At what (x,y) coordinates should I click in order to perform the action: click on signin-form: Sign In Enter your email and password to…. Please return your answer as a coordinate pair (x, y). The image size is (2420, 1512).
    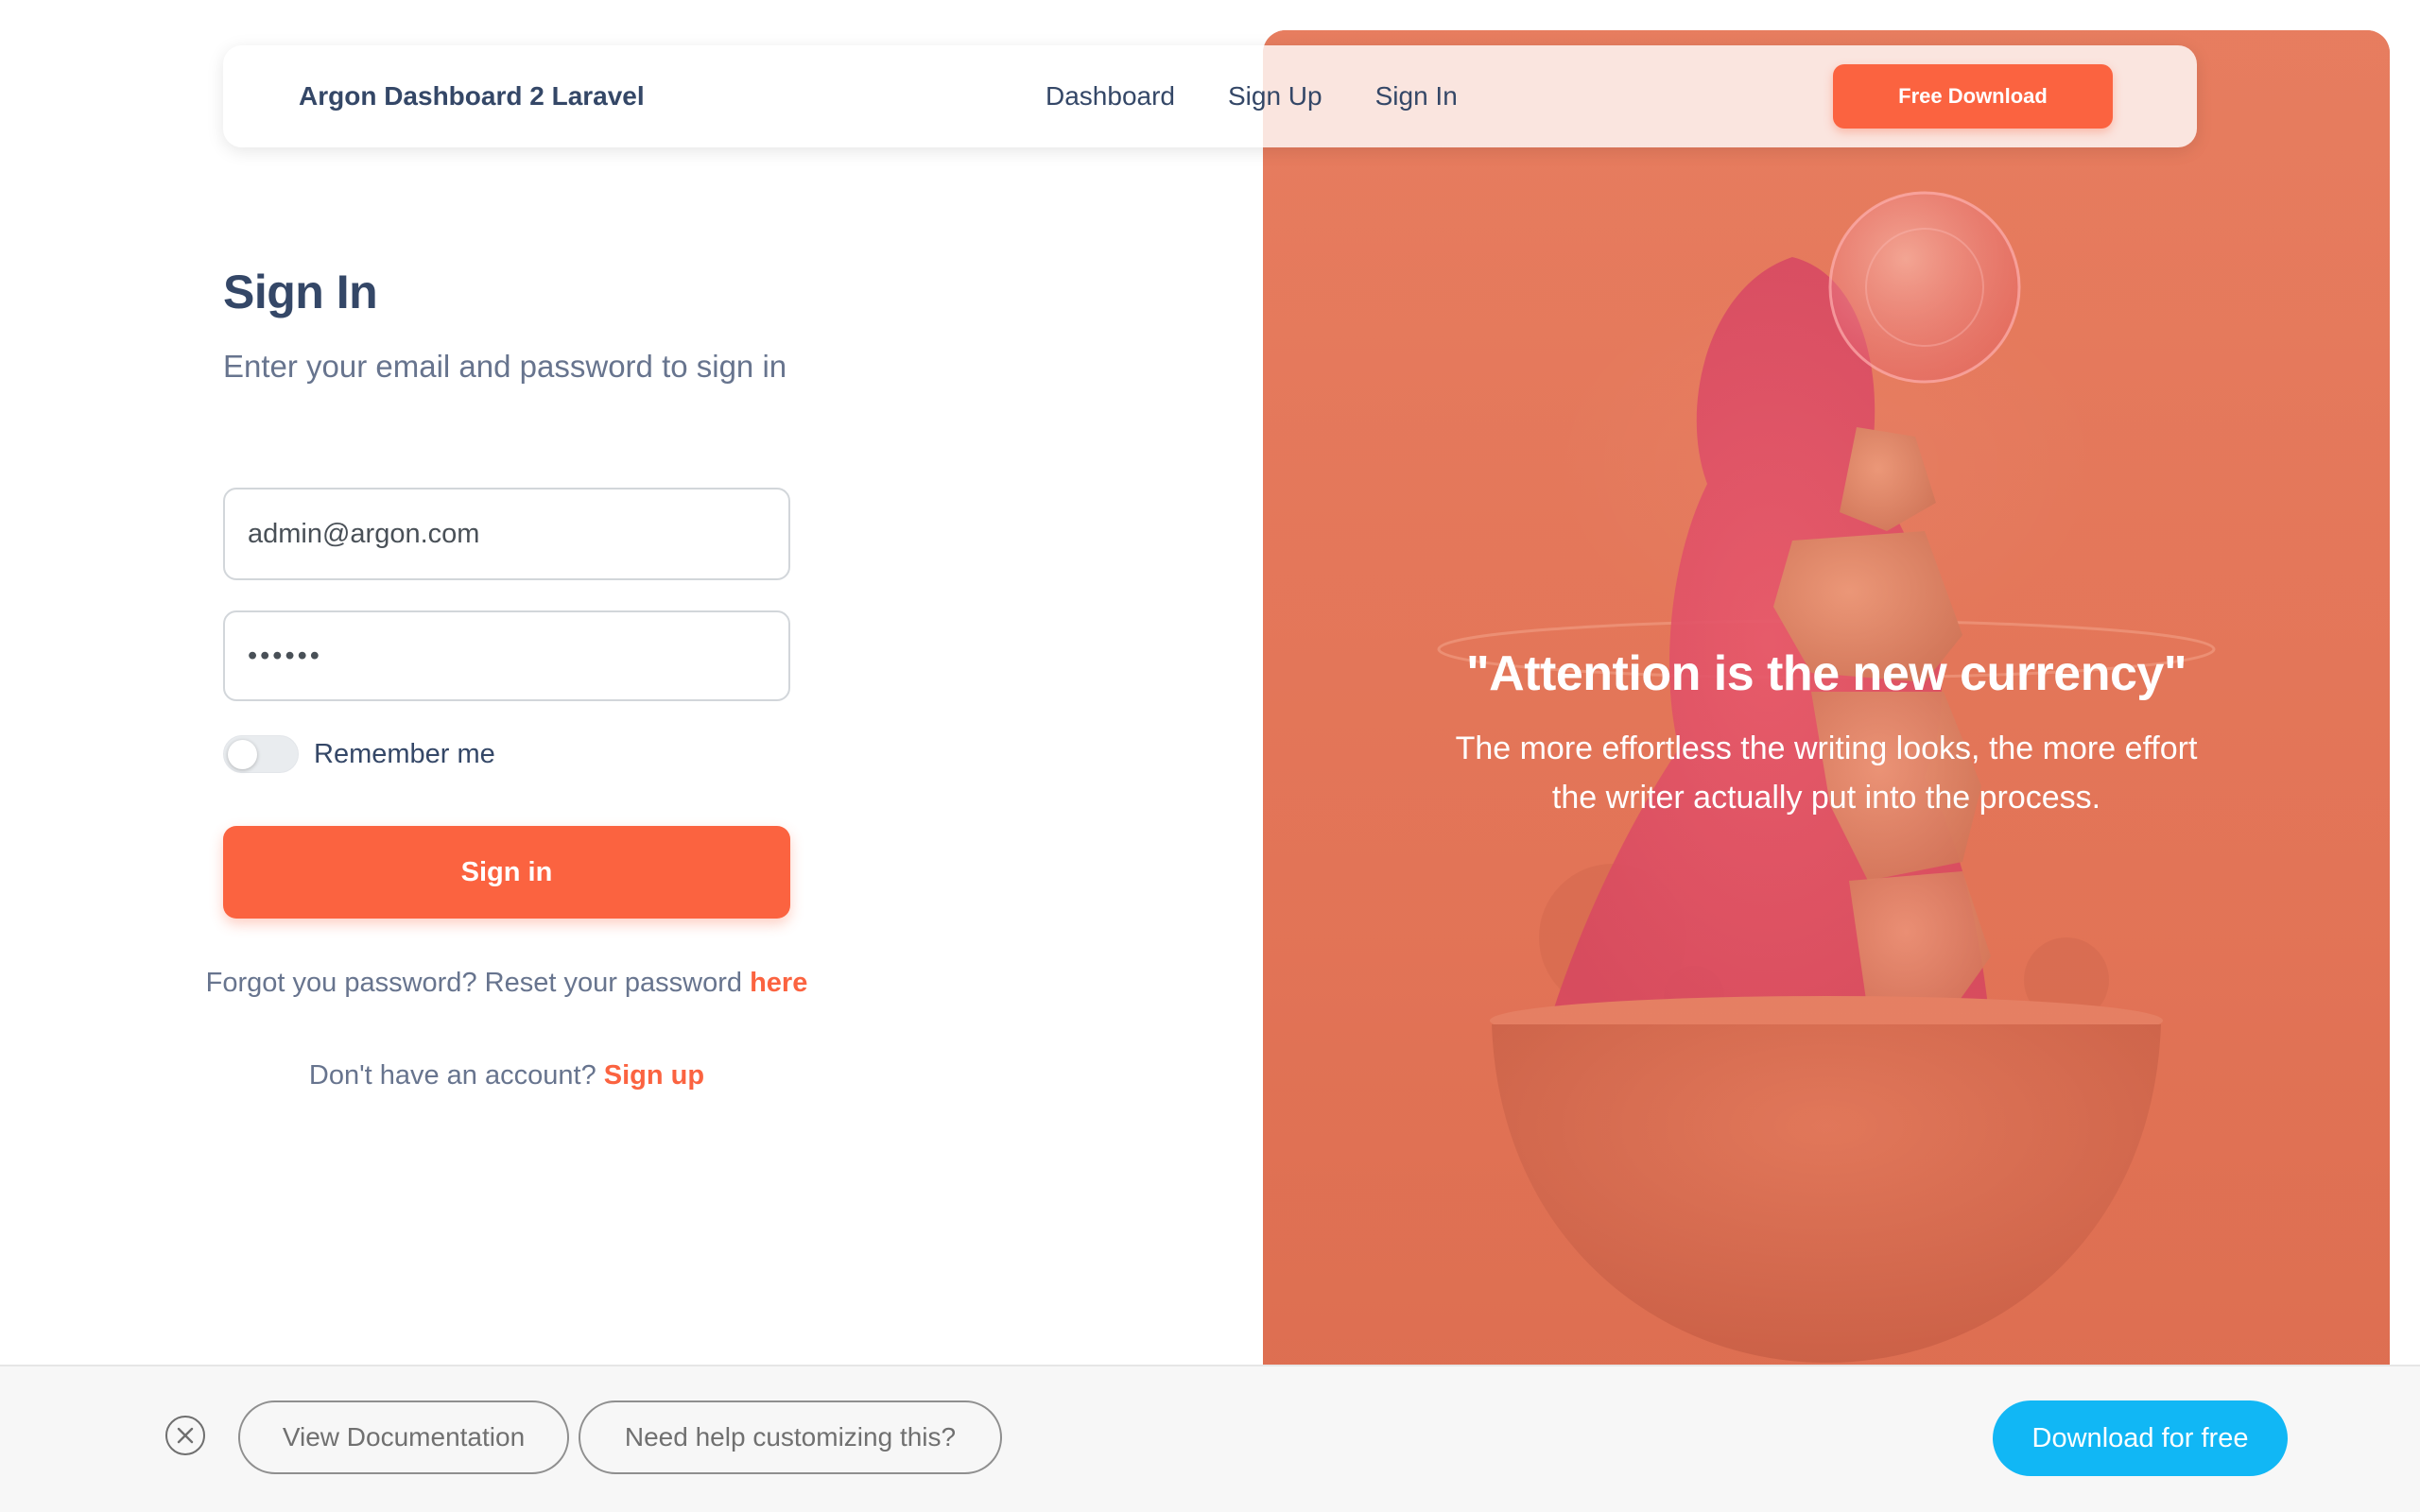
    Looking at the image, I should click on (507, 678).